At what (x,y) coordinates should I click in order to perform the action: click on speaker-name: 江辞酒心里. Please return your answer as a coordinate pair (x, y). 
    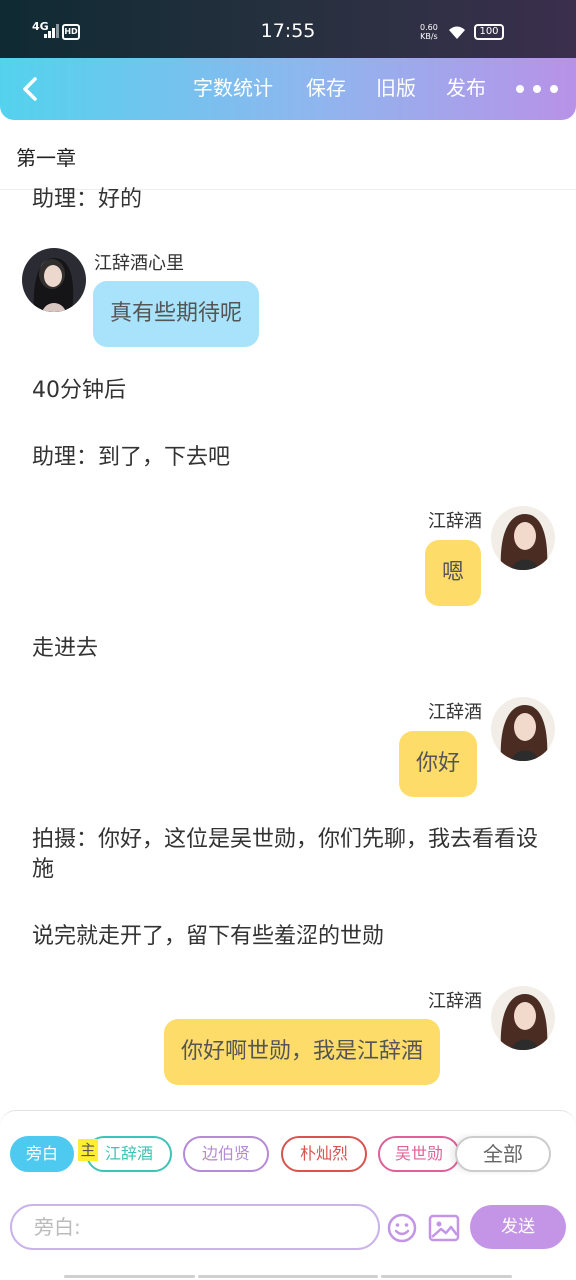
    Looking at the image, I should click on (139, 263).